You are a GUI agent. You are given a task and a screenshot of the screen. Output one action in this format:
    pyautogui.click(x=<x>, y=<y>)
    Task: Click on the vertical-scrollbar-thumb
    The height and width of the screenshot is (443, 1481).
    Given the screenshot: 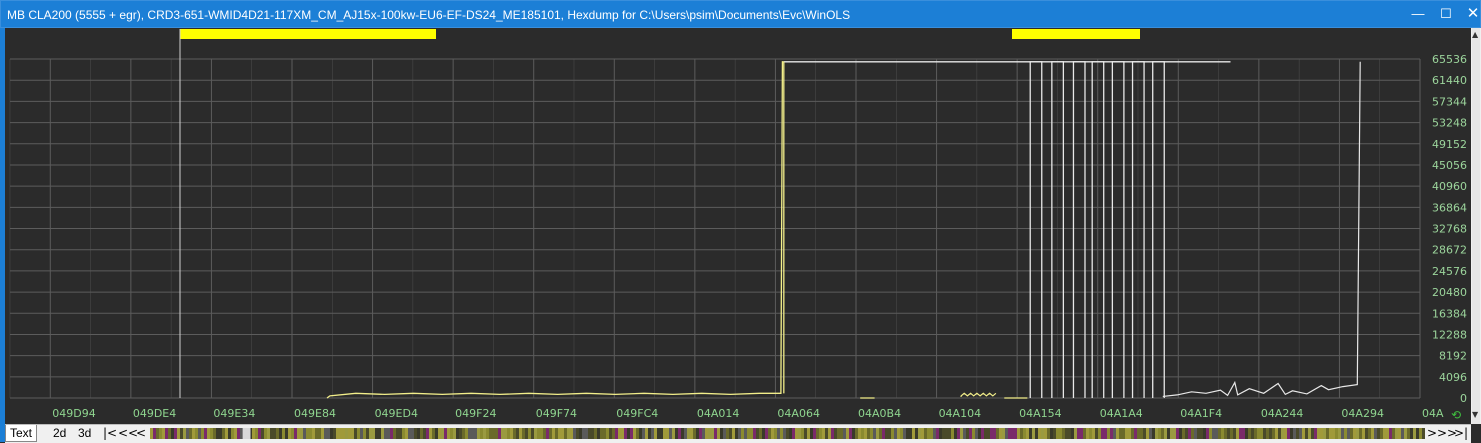 What is the action you would take?
    pyautogui.click(x=1476, y=226)
    